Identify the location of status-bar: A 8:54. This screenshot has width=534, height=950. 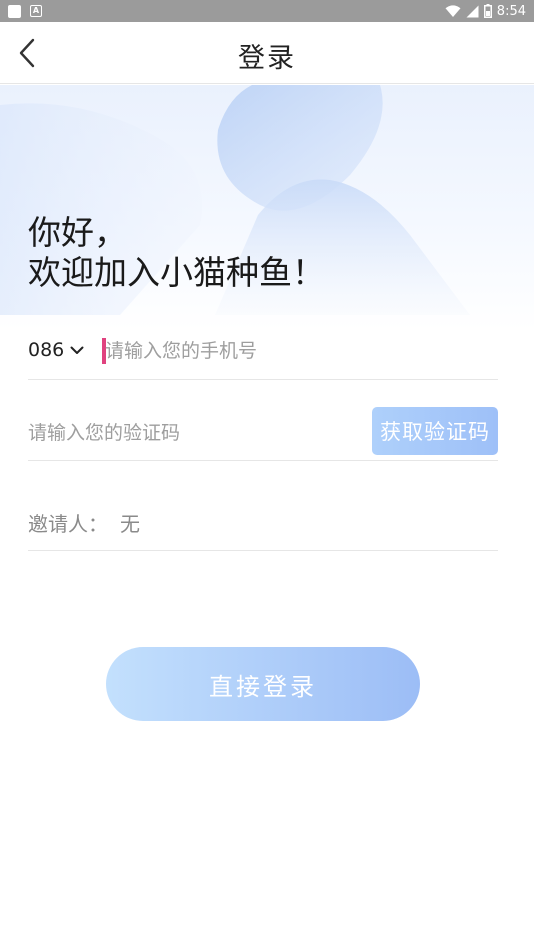
(267, 11).